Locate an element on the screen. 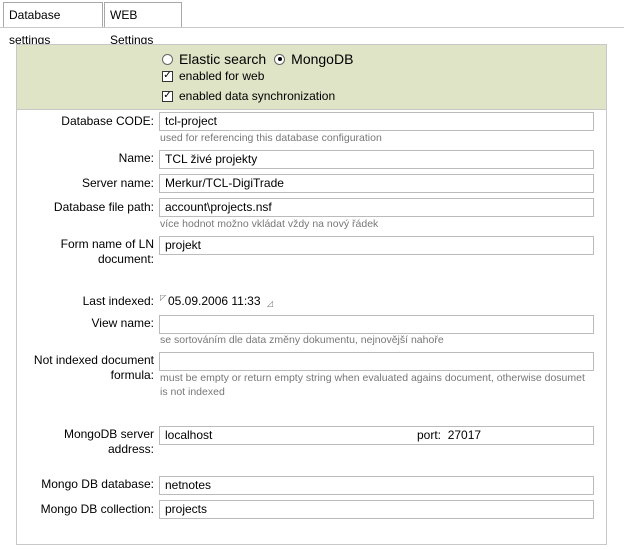  mongo-db-label: Mongo DB database: is located at coordinates (97, 484).